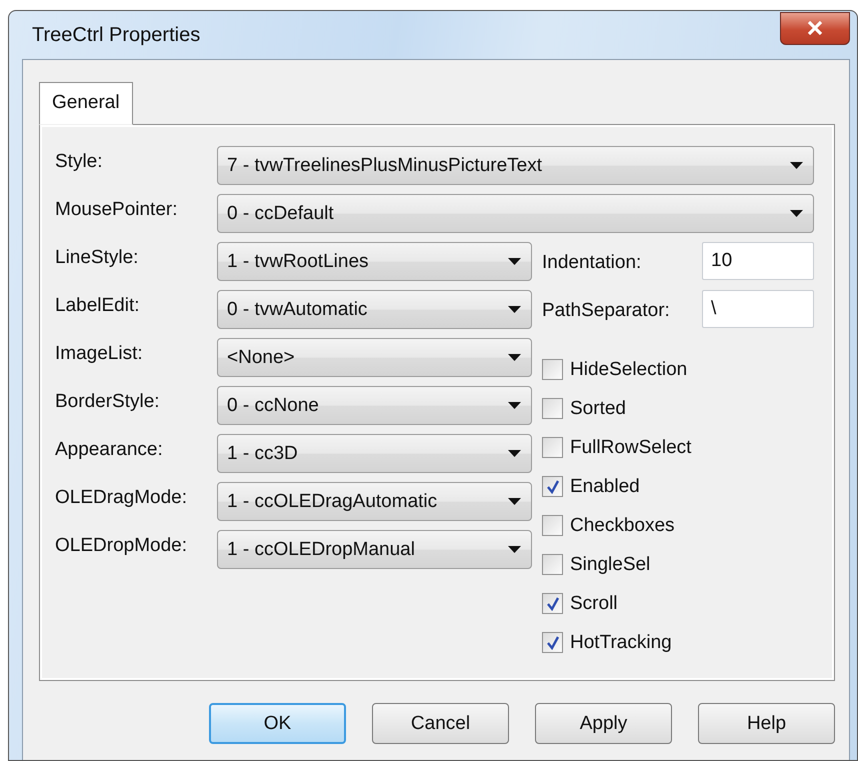  Describe the element at coordinates (374, 405) in the screenshot. I see `dropdown: 0 - ccNone` at that location.